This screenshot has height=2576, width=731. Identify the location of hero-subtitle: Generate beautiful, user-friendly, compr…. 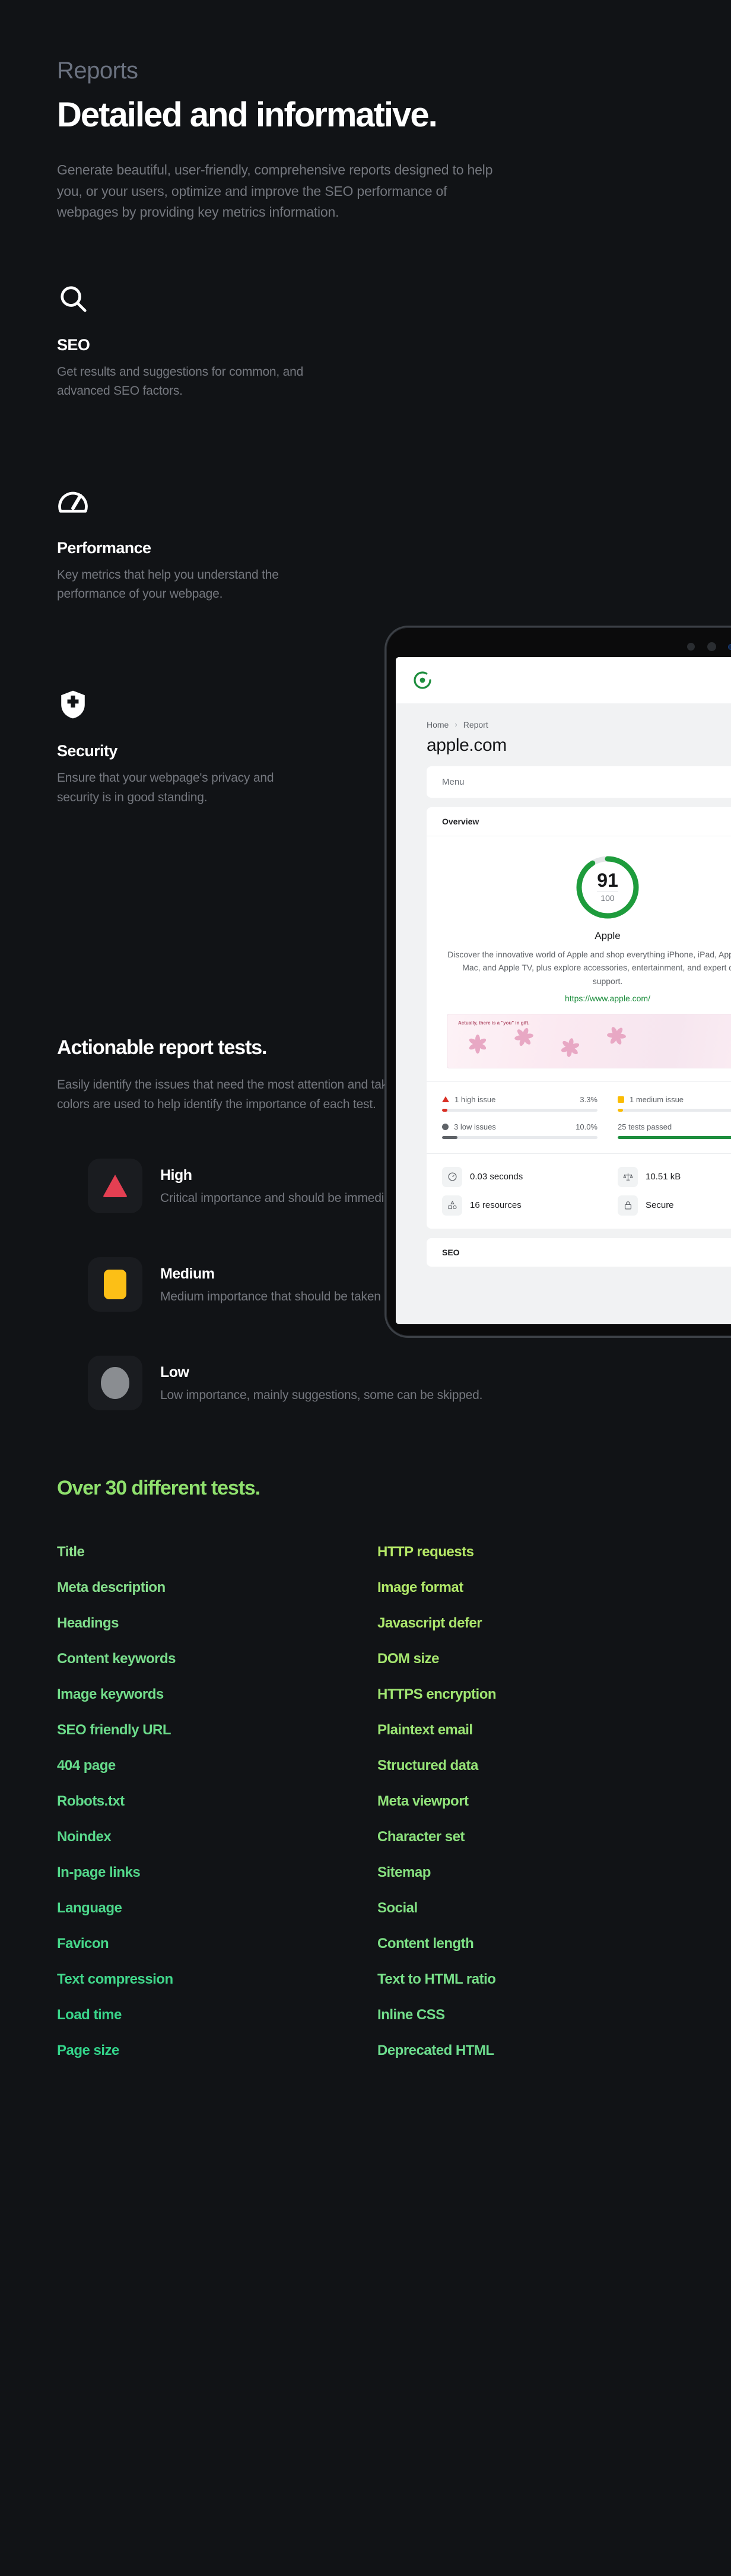
(275, 190).